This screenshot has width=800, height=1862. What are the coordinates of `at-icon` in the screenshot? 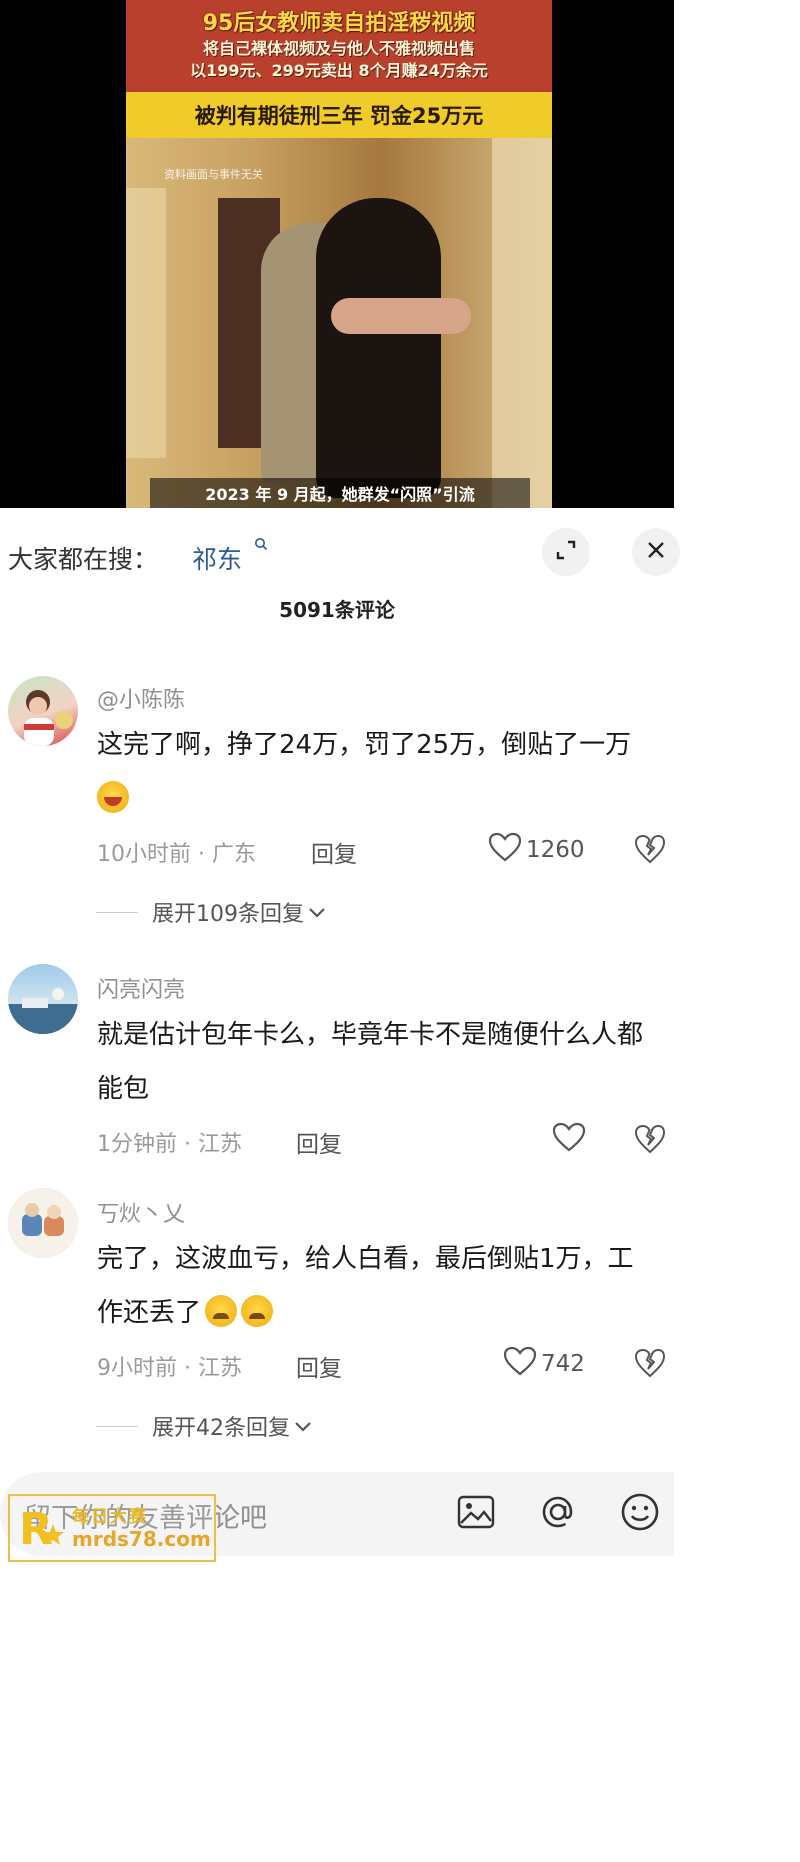 It's located at (558, 1514).